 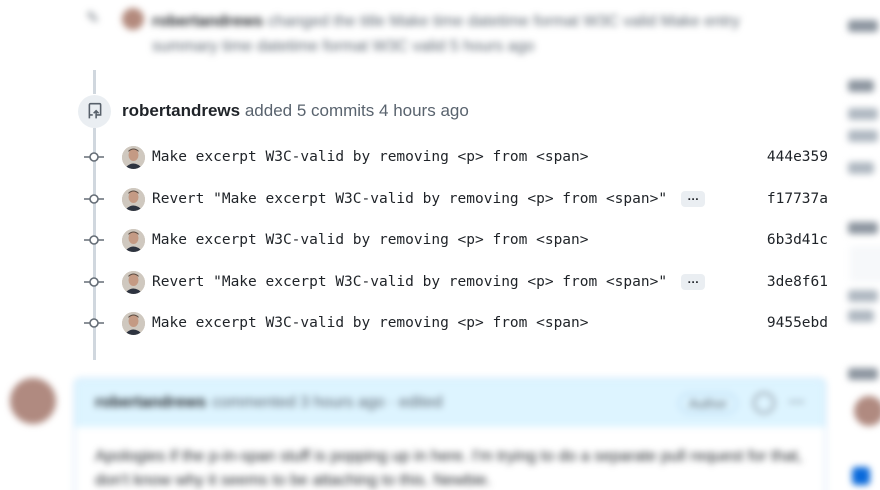 I want to click on kebab-menu-icon: ···, so click(x=797, y=403).